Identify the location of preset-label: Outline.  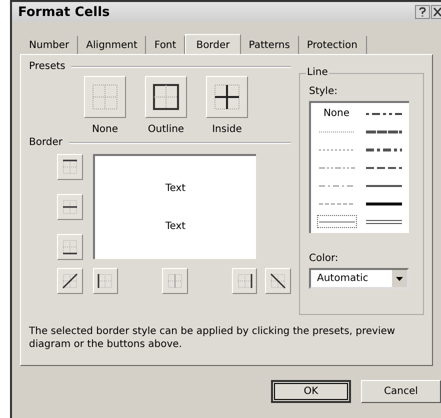
(166, 129).